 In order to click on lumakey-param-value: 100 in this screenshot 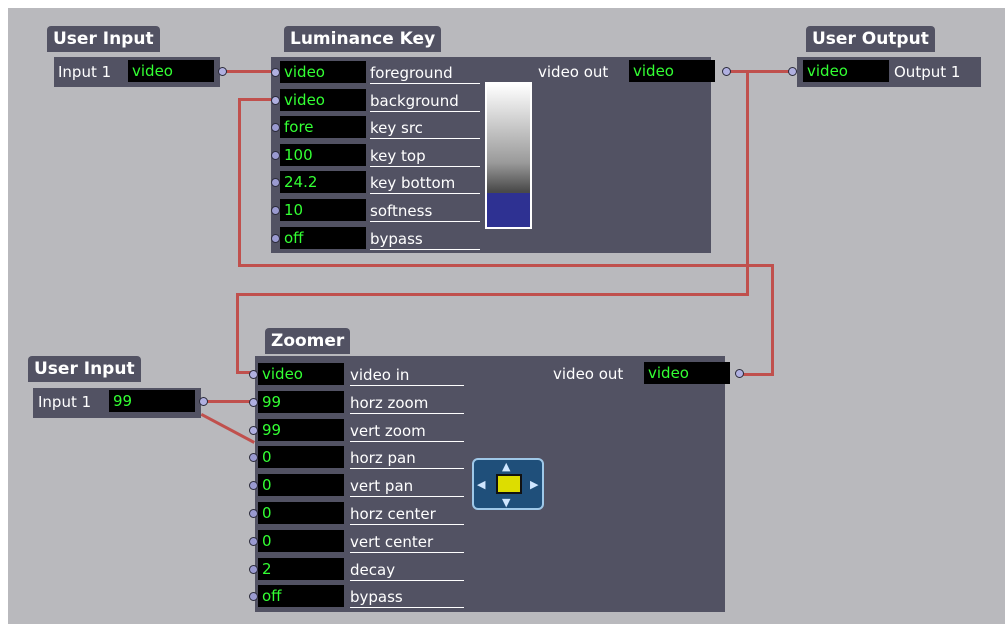, I will do `click(323, 154)`.